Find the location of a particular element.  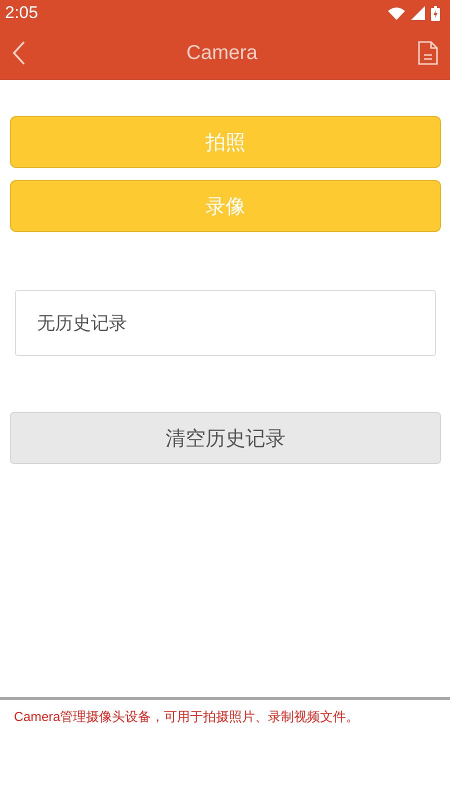

toolbar-title: Camera is located at coordinates (222, 53).